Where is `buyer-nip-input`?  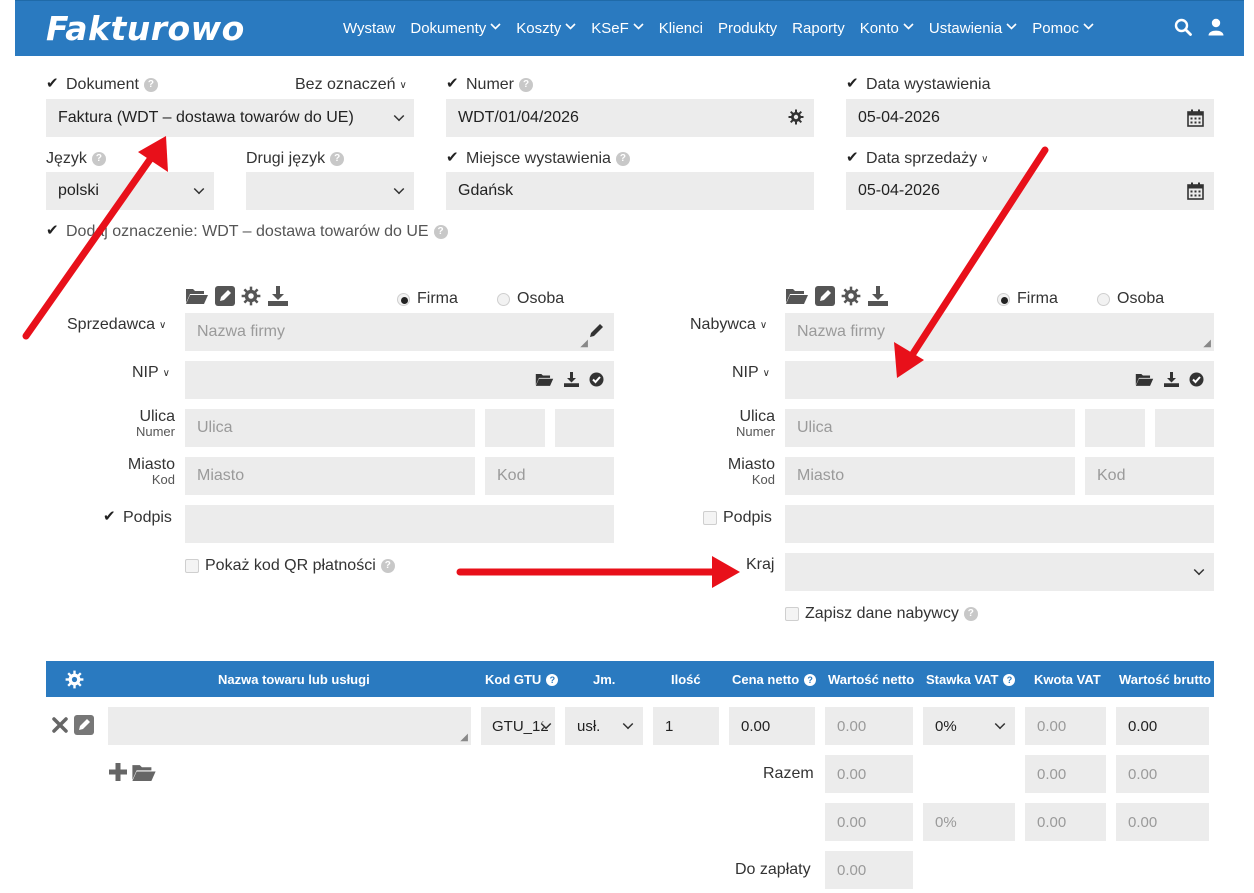 buyer-nip-input is located at coordinates (999, 380).